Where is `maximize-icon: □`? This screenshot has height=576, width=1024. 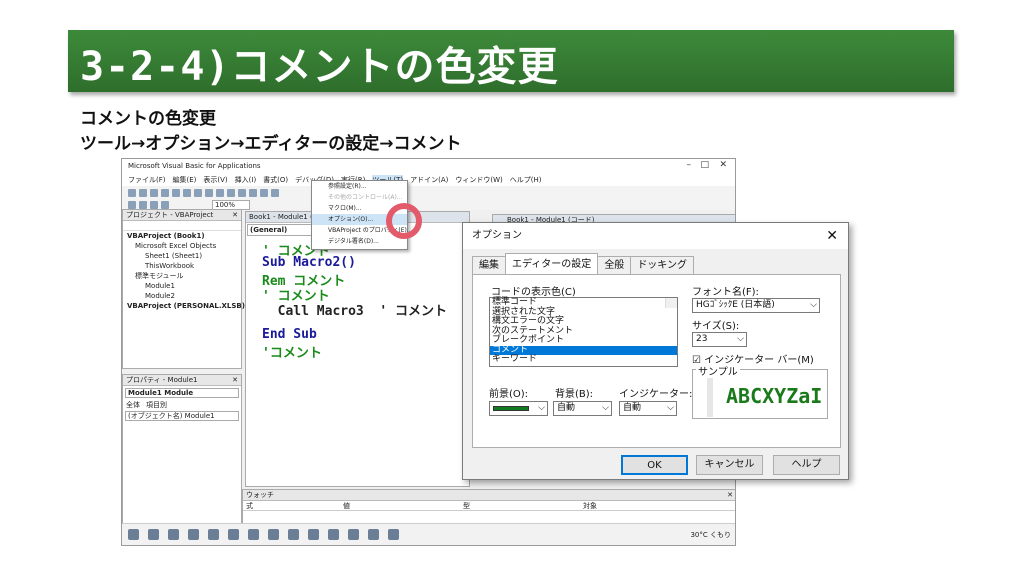
maximize-icon: □ is located at coordinates (704, 165).